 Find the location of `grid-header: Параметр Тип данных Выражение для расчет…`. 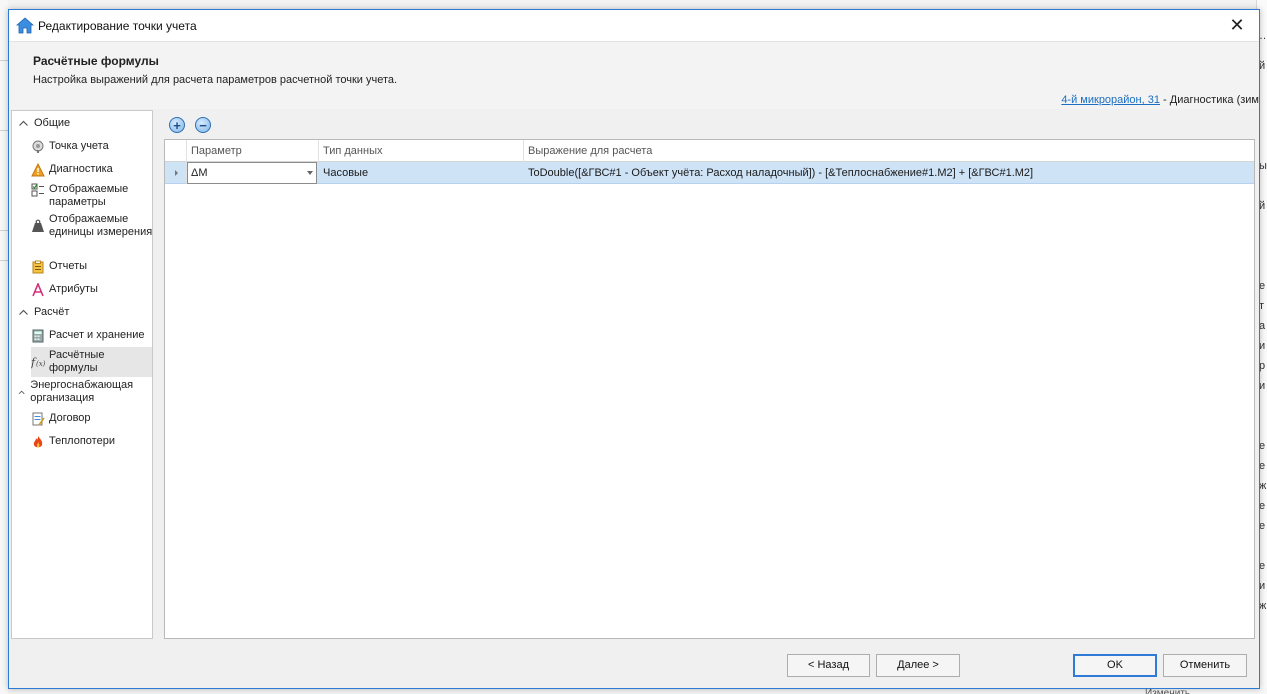

grid-header: Параметр Тип данных Выражение для расчет… is located at coordinates (709, 151).